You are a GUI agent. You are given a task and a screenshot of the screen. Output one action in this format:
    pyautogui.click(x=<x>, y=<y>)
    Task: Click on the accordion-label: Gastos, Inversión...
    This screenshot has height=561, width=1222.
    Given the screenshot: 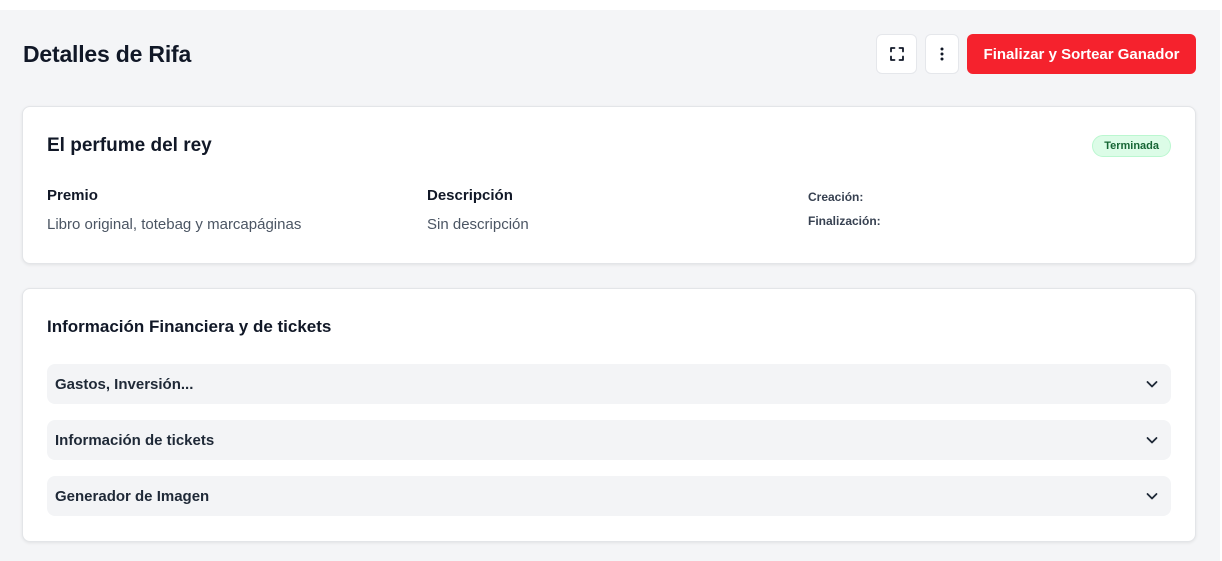 What is the action you would take?
    pyautogui.click(x=124, y=384)
    